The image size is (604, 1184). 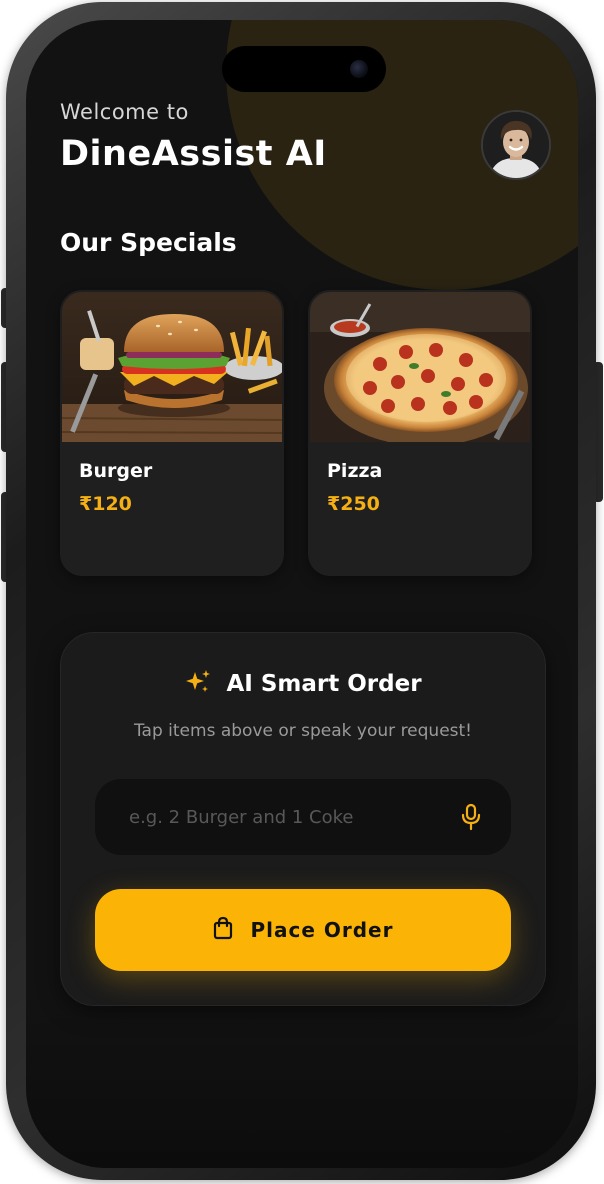 I want to click on avatar-portrait, so click(x=516, y=145).